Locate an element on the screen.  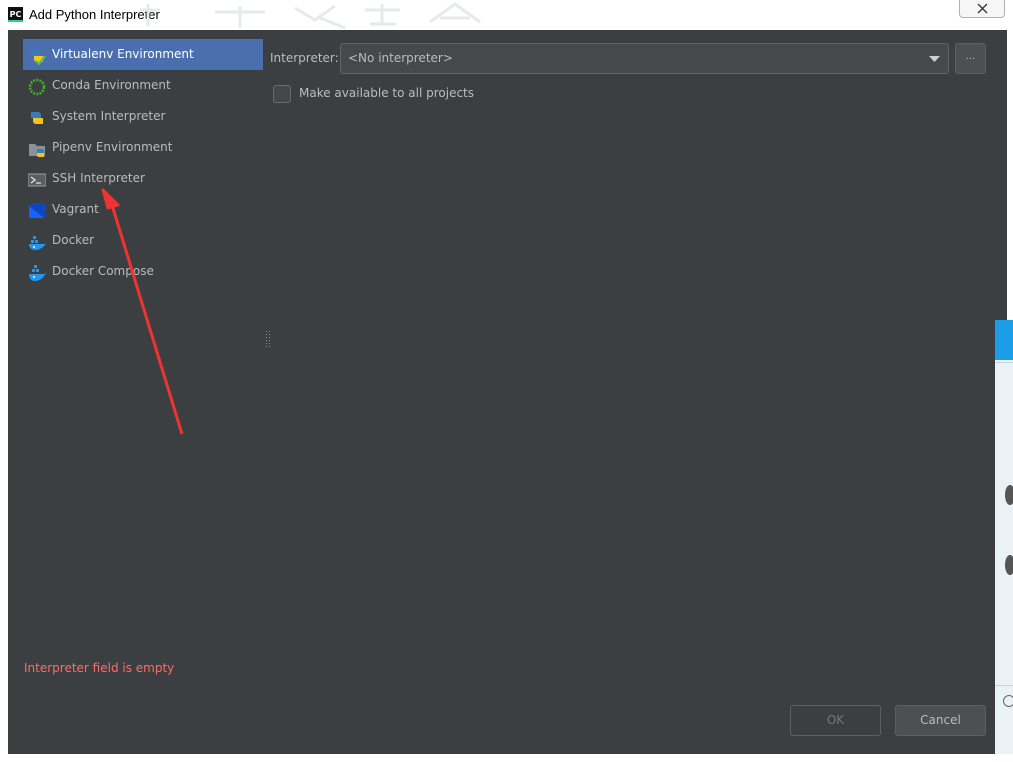
sidebar-item-docker: Docker is located at coordinates (143, 240).